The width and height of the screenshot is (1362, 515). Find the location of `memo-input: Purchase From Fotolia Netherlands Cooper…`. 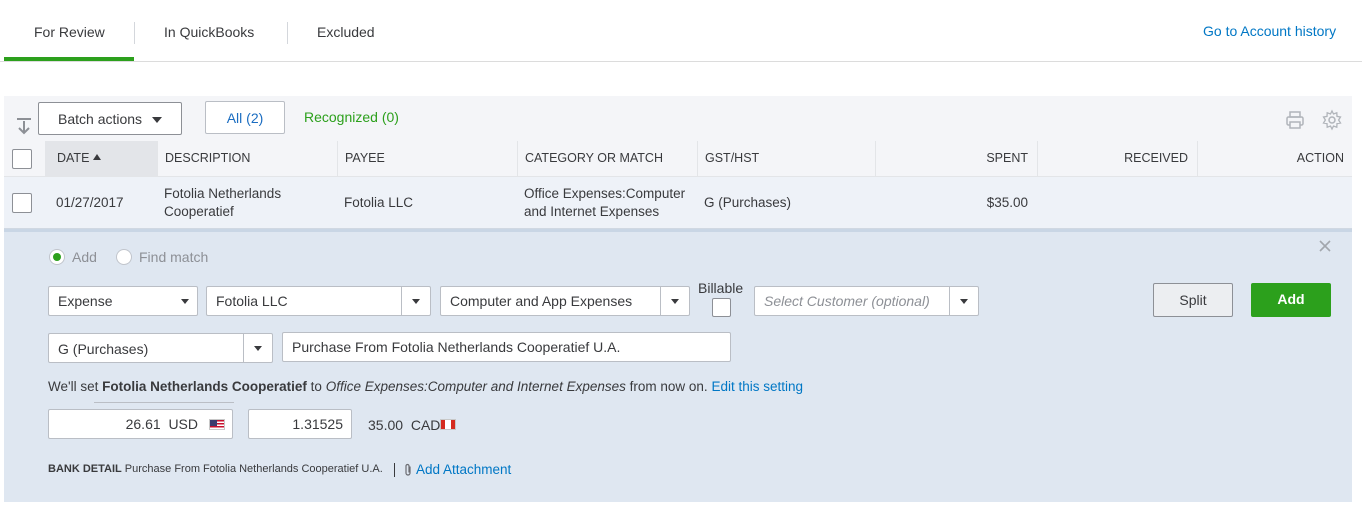

memo-input: Purchase From Fotolia Netherlands Cooper… is located at coordinates (506, 347).